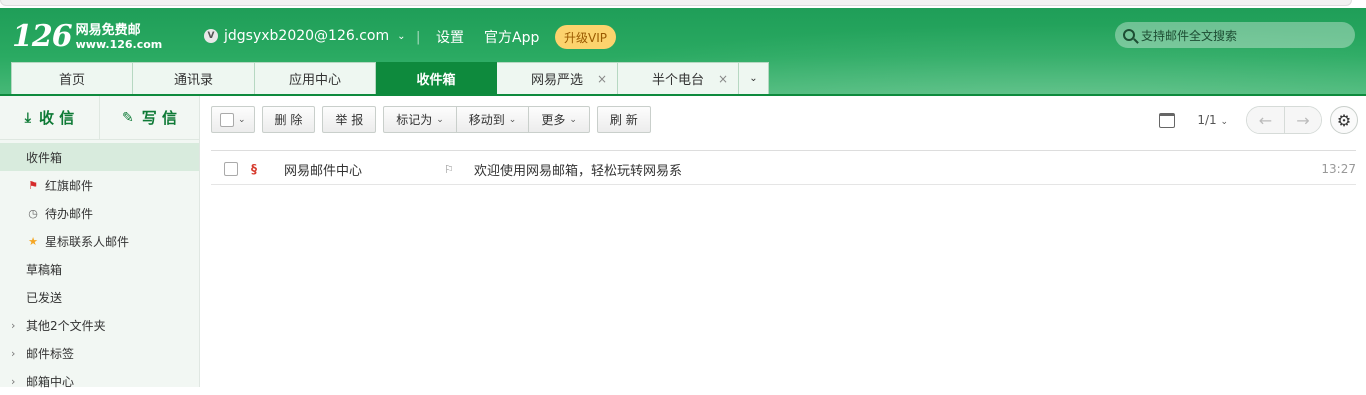 This screenshot has height=395, width=1366. What do you see at coordinates (69, 185) in the screenshot?
I see `folder-label: 红旗邮件` at bounding box center [69, 185].